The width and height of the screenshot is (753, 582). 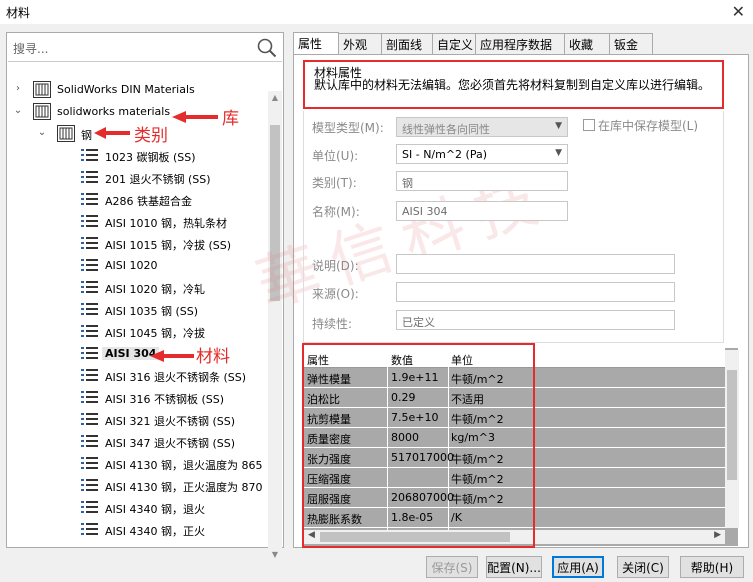 I want to click on tree-material-item: AISI 1010 钢，热轧条材, so click(x=138, y=222).